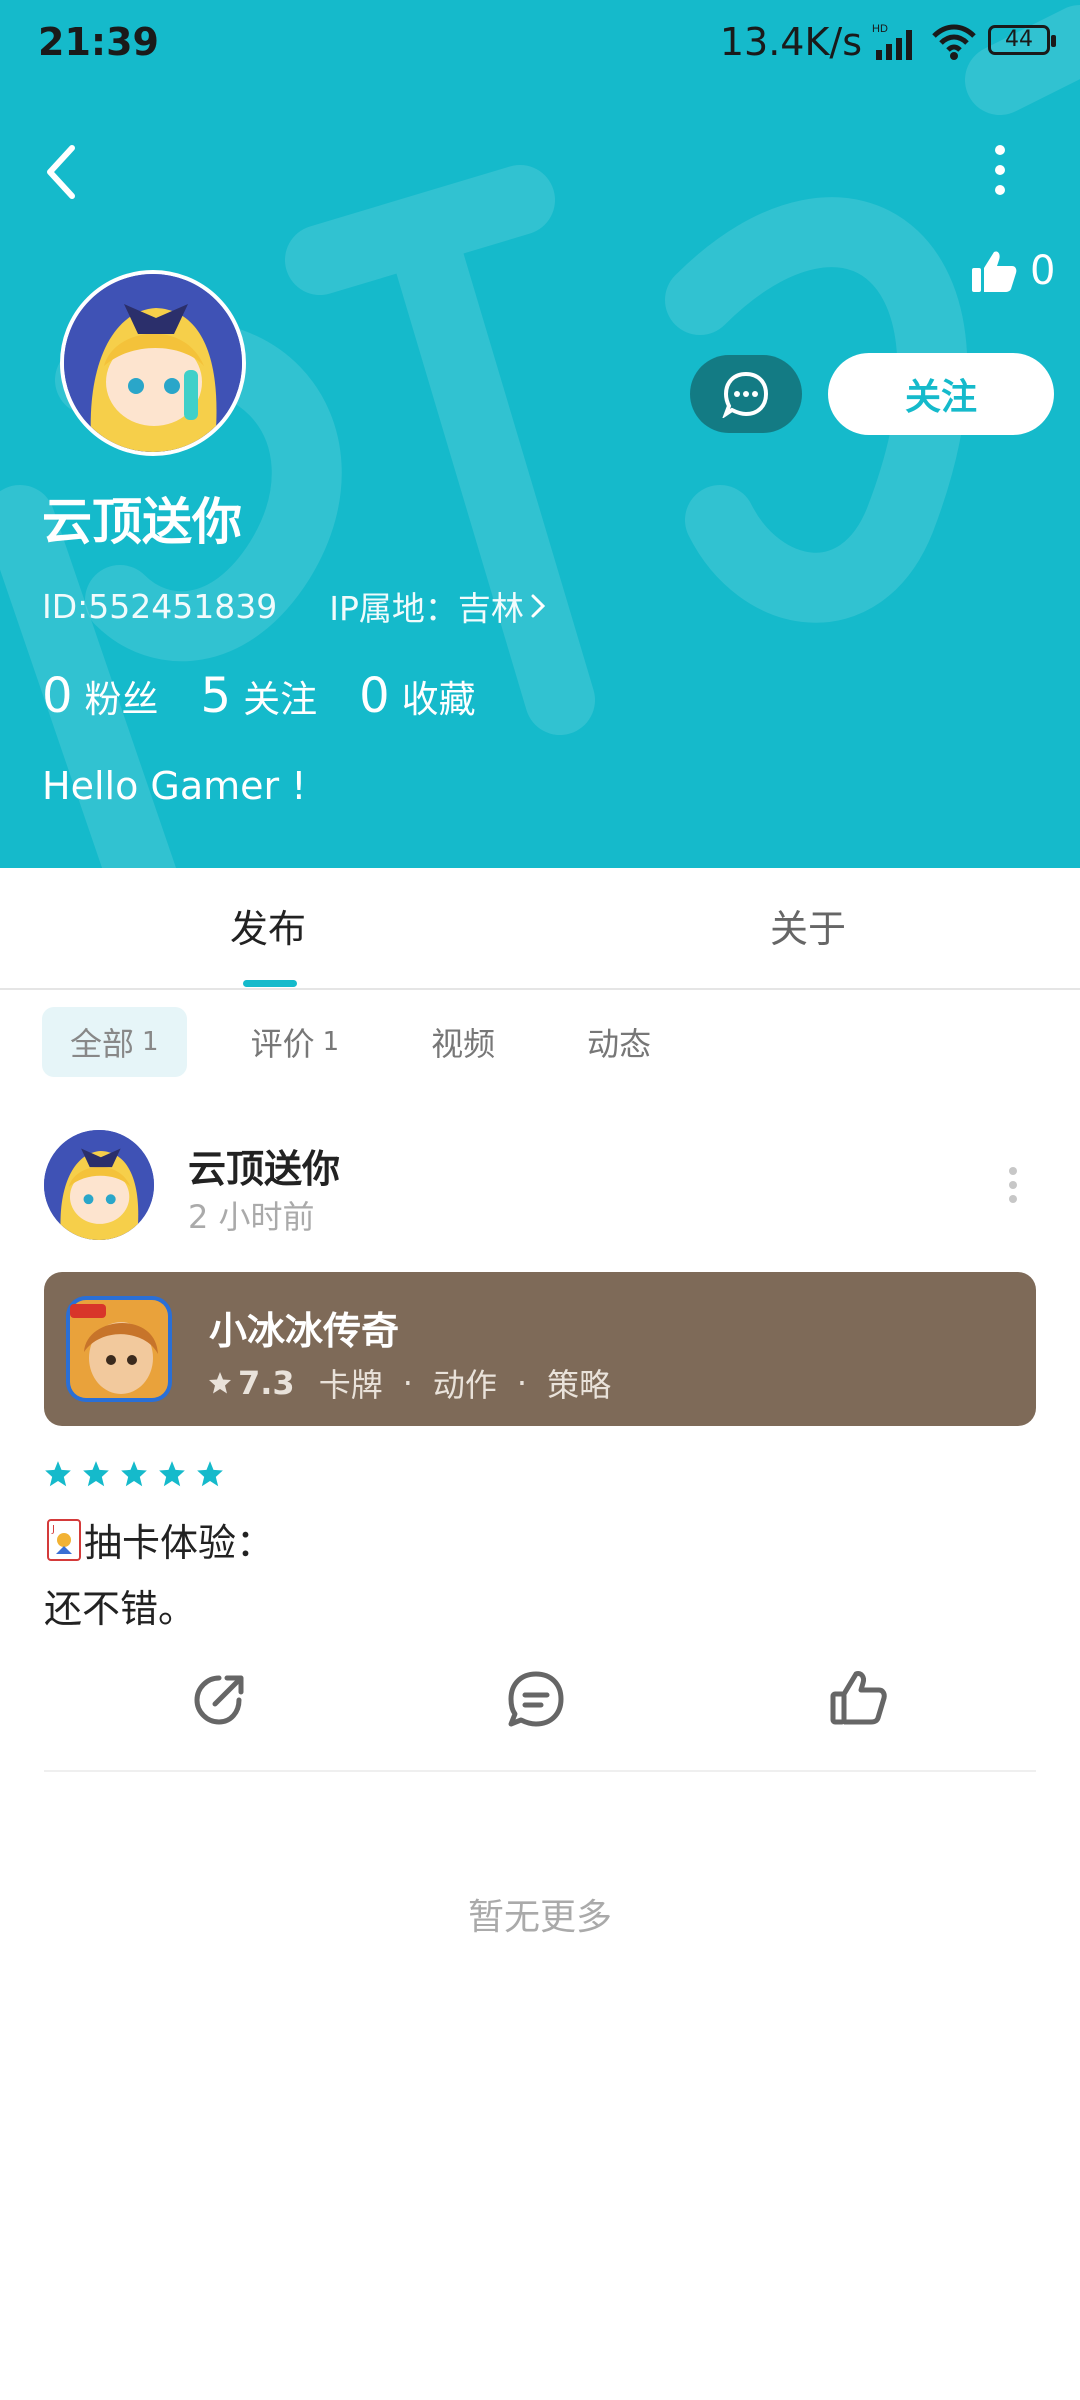  I want to click on ip-location: IP属地：吉林, so click(437, 606).